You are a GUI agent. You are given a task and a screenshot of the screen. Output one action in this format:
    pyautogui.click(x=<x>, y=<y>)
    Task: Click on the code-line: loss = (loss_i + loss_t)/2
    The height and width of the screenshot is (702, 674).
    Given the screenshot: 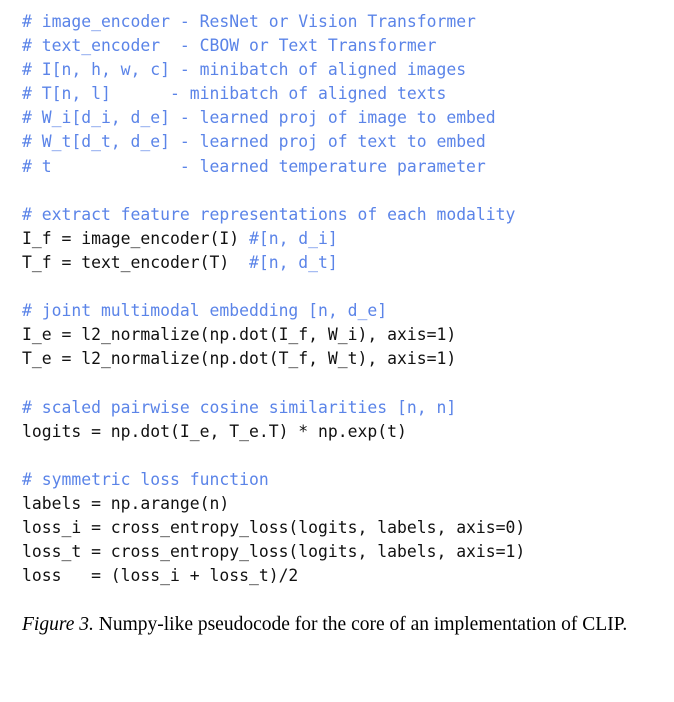 What is the action you would take?
    pyautogui.click(x=342, y=576)
    